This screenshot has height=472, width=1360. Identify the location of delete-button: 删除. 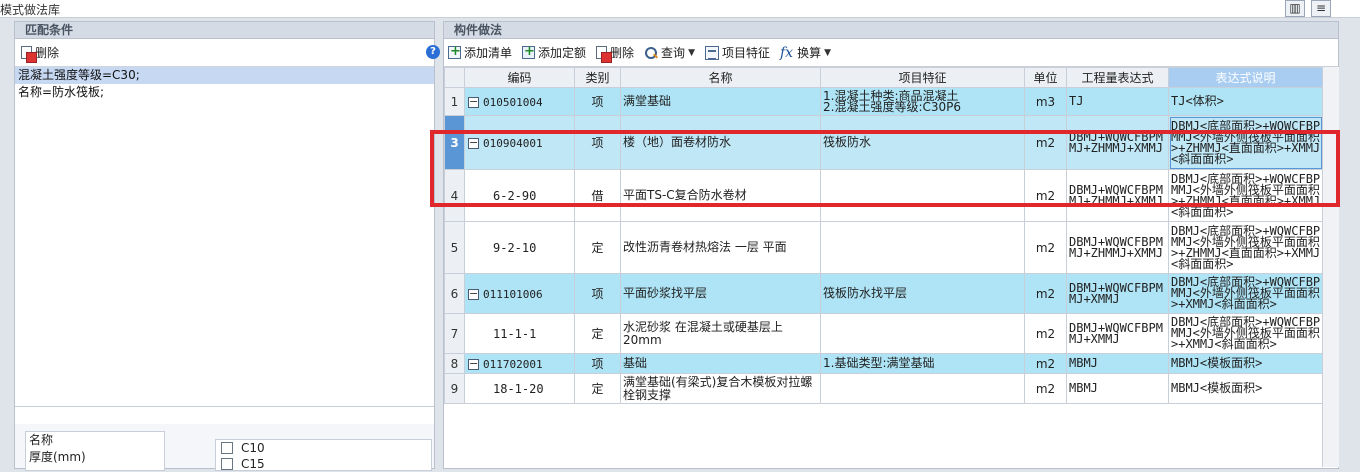
(615, 53).